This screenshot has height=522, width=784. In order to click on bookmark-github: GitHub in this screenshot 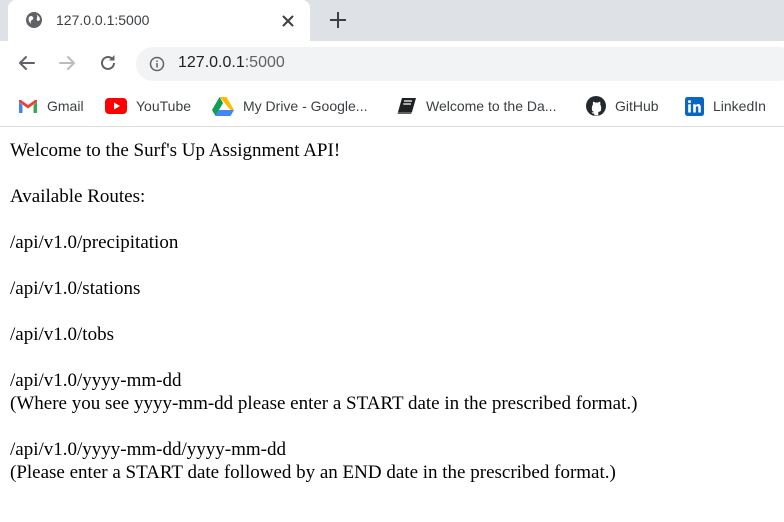, I will do `click(622, 106)`.